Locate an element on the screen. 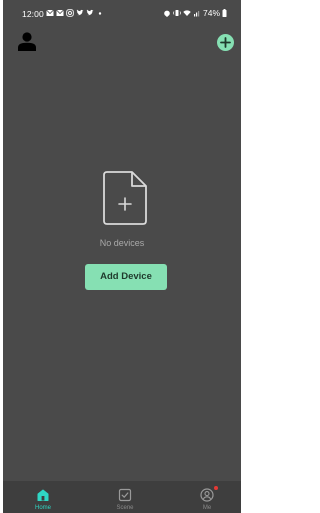 This screenshot has width=320, height=513. nav-item-home: Home is located at coordinates (43, 497).